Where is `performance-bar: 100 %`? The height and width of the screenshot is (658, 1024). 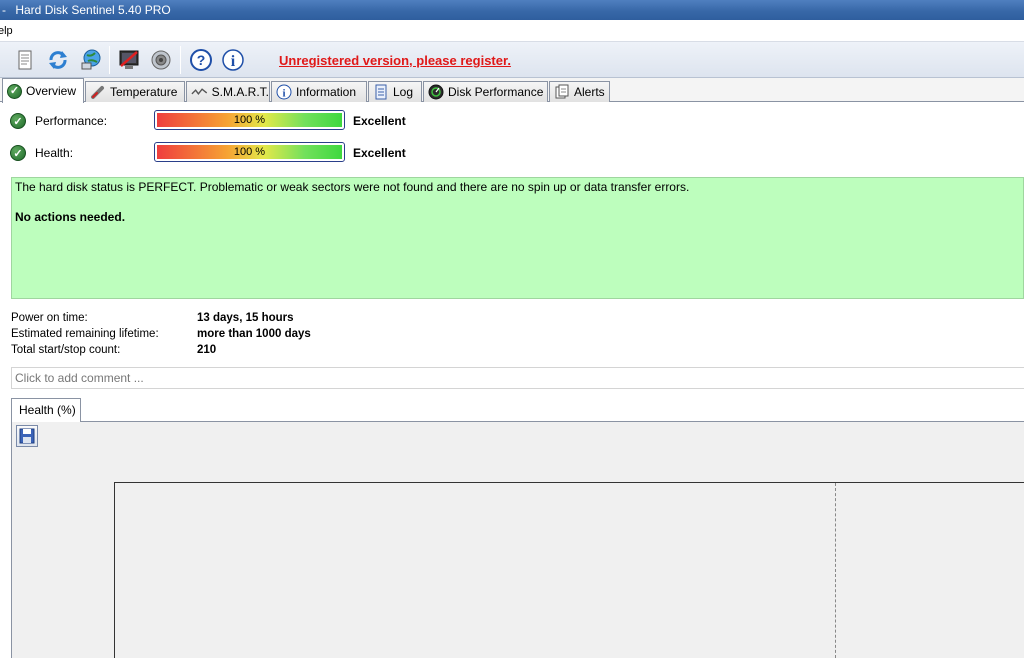
performance-bar: 100 % is located at coordinates (249, 120).